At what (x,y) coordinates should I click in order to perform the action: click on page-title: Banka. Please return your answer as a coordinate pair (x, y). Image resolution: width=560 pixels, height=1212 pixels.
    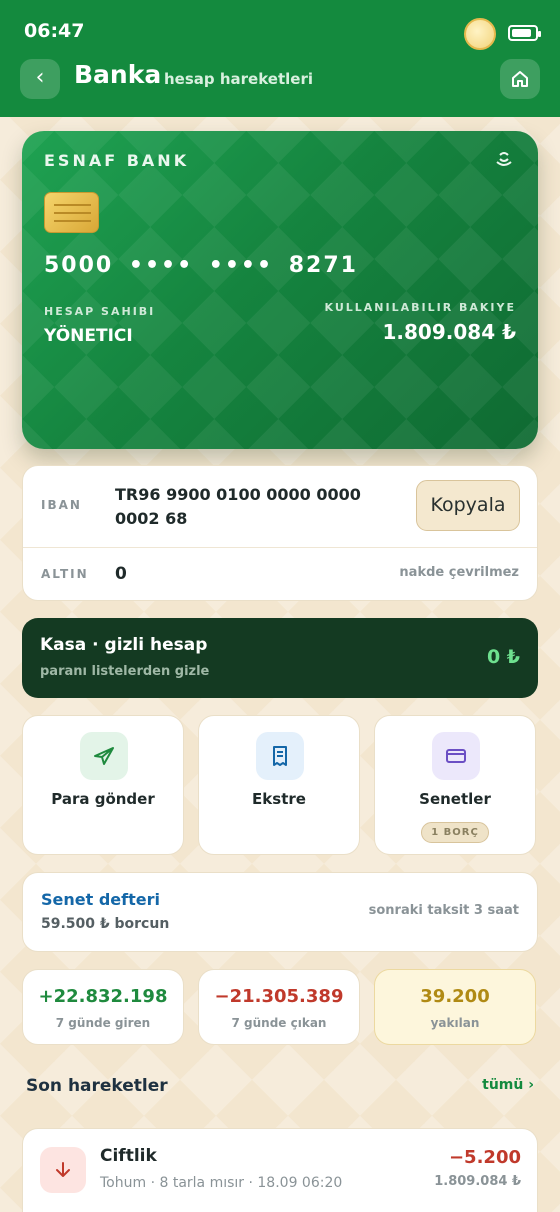
    Looking at the image, I should click on (118, 74).